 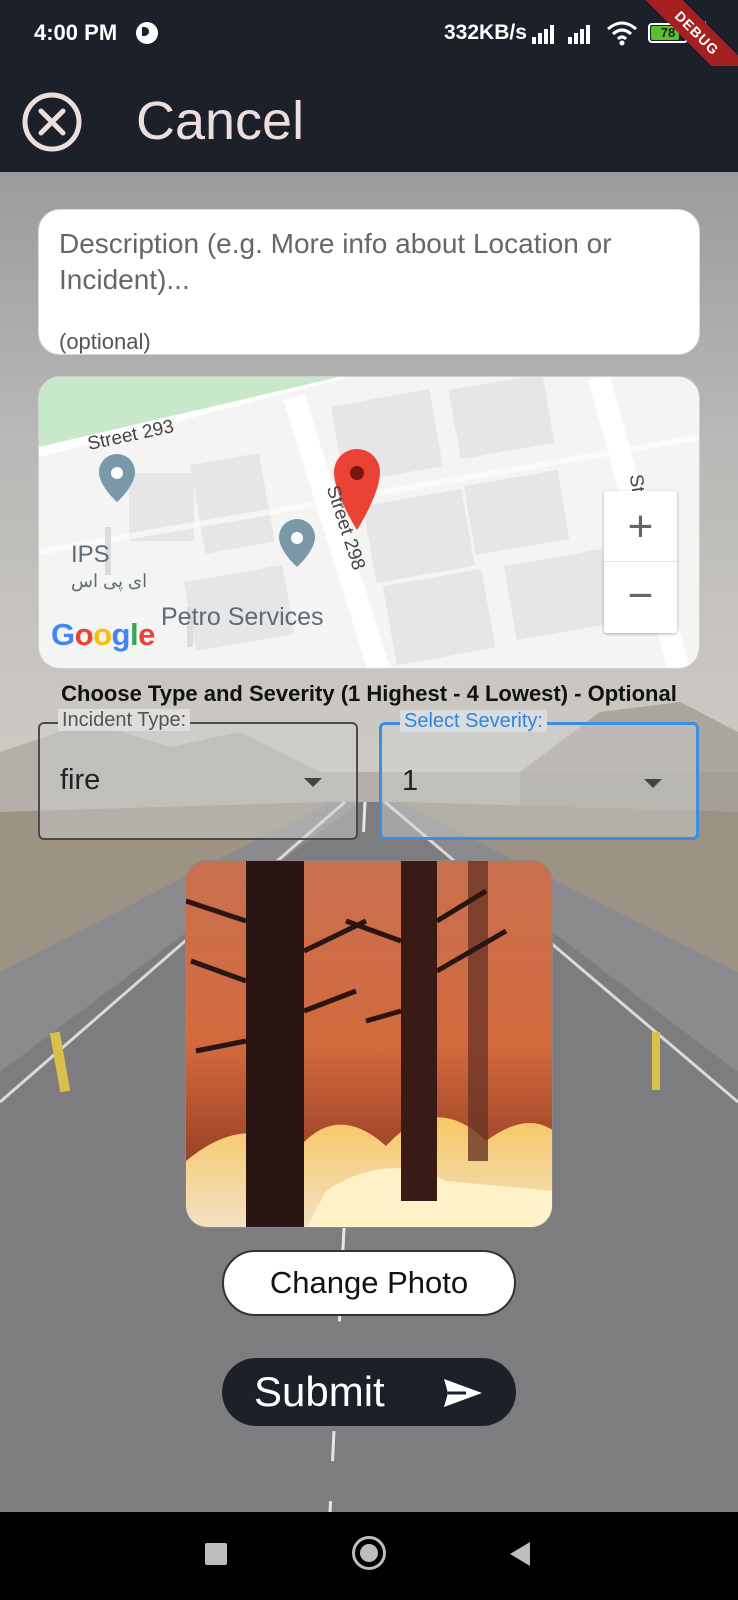 What do you see at coordinates (369, 1283) in the screenshot?
I see `change-photo-button: Change Photo` at bounding box center [369, 1283].